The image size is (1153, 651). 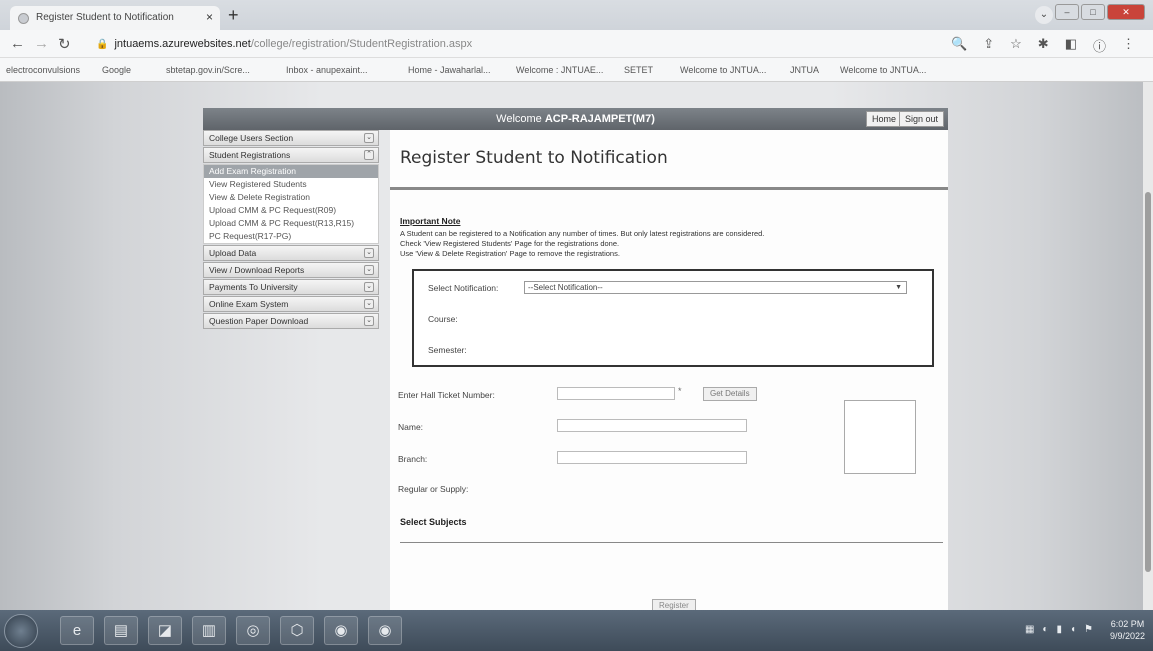 I want to click on window-close-button: ✕, so click(x=1126, y=12).